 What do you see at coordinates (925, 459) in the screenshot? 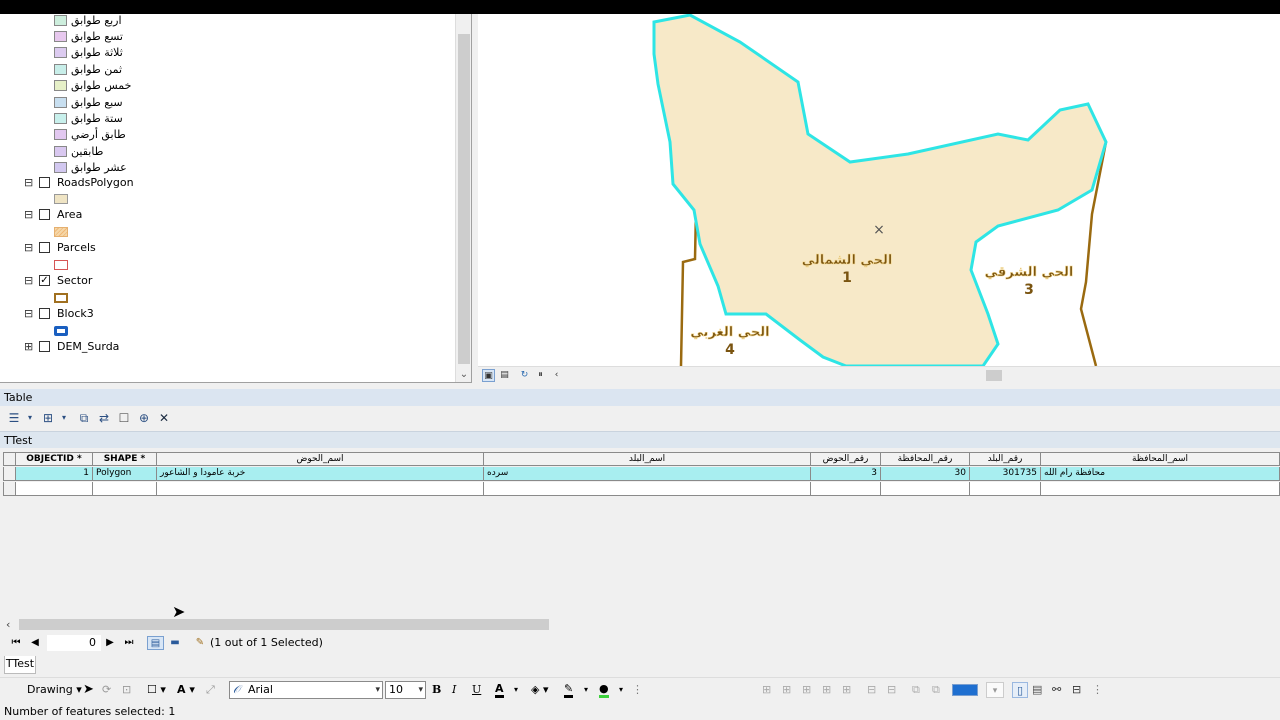
I see `column-header: رقم_المحافظة` at bounding box center [925, 459].